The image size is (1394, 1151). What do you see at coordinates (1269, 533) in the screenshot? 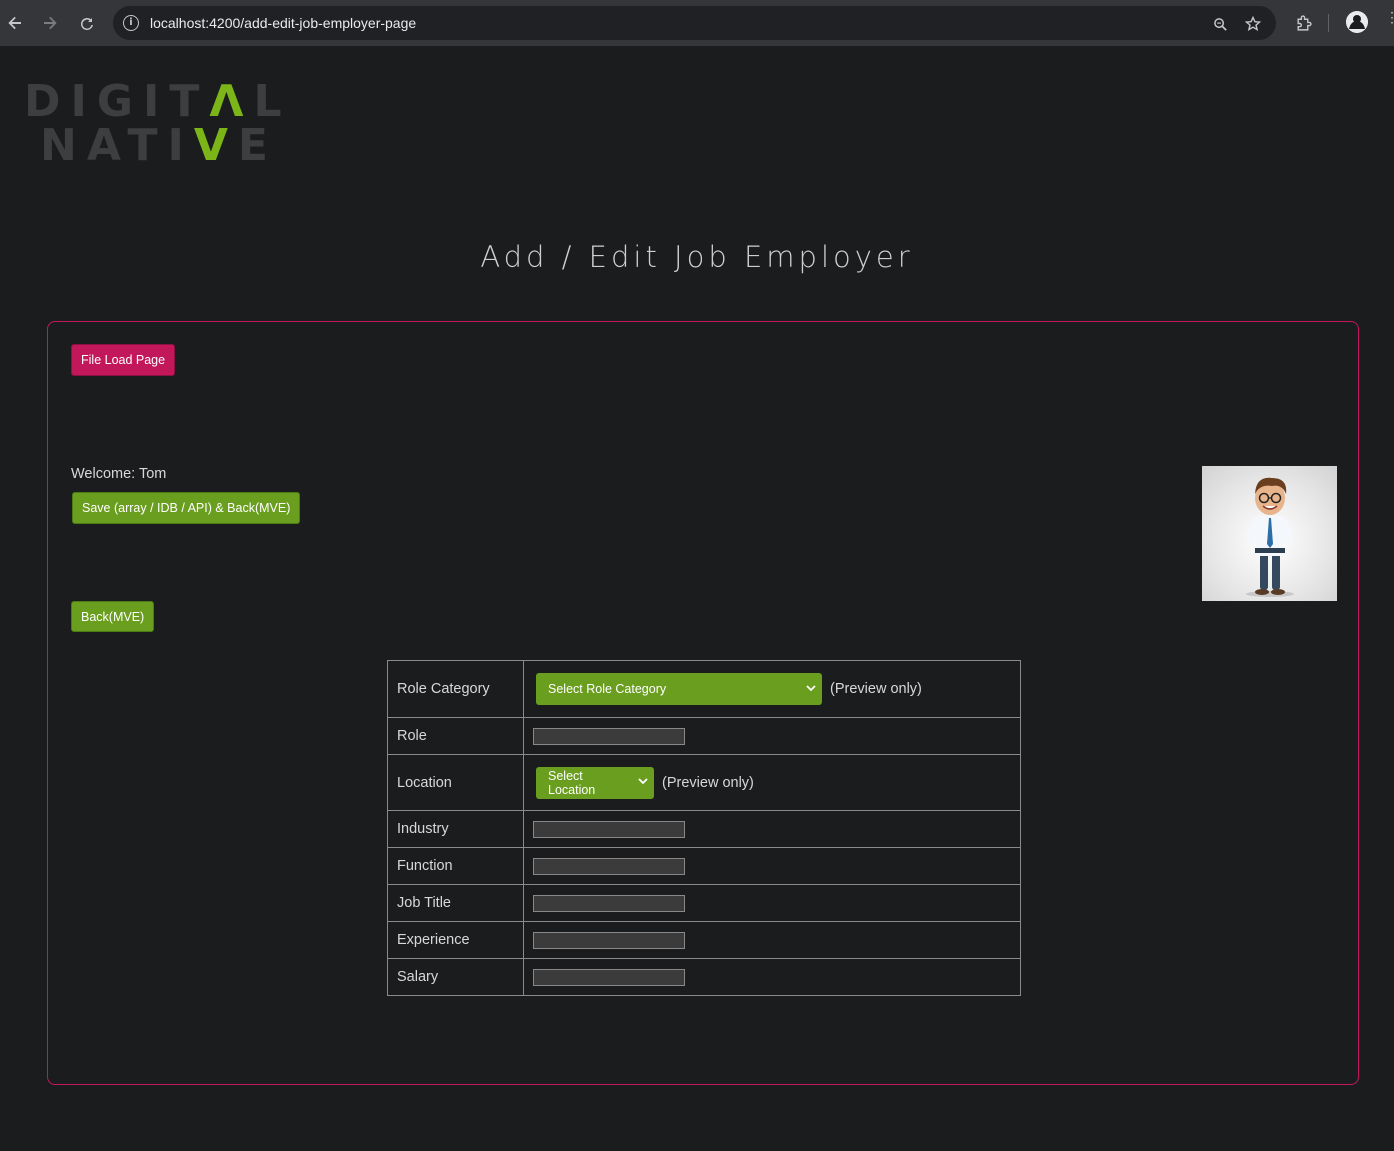
I see `avatar` at bounding box center [1269, 533].